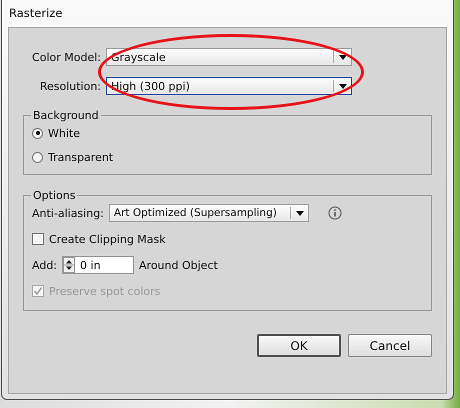 The height and width of the screenshot is (408, 460). I want to click on field-suffix: Around Object, so click(178, 265).